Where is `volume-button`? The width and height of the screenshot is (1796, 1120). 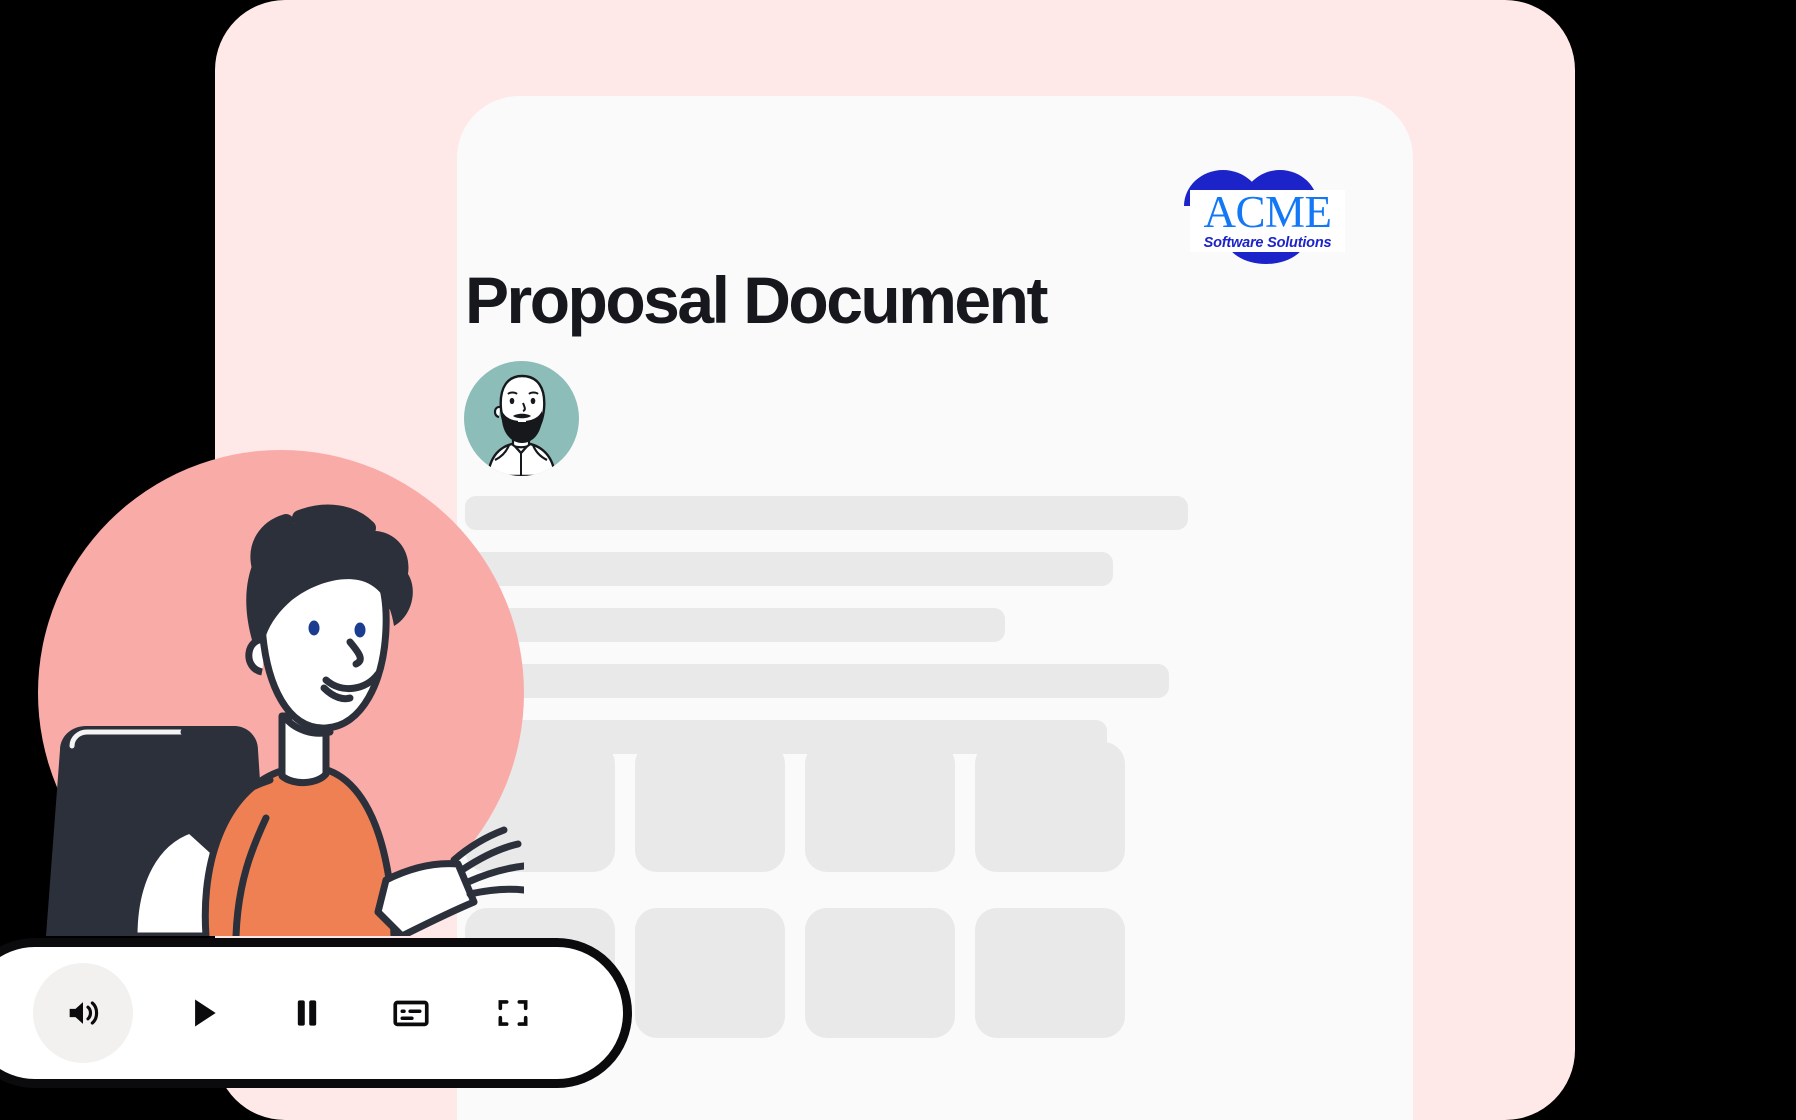 volume-button is located at coordinates (83, 1013).